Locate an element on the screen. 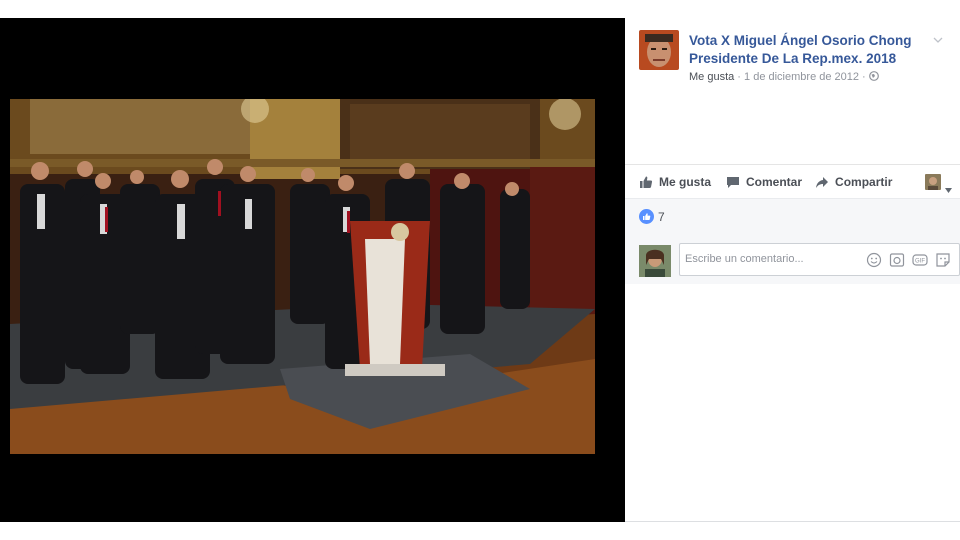  post-action-bar: Me gusta Comentar Compartir is located at coordinates (792, 181).